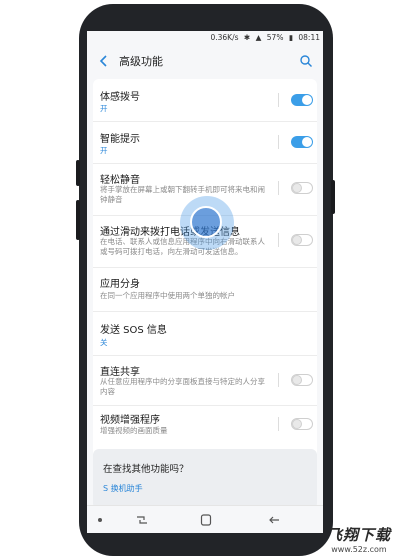  What do you see at coordinates (182, 386) in the screenshot?
I see `item-subtitle: 从任意应用程序中的分享面板直接与特定的人分享内容` at bounding box center [182, 386].